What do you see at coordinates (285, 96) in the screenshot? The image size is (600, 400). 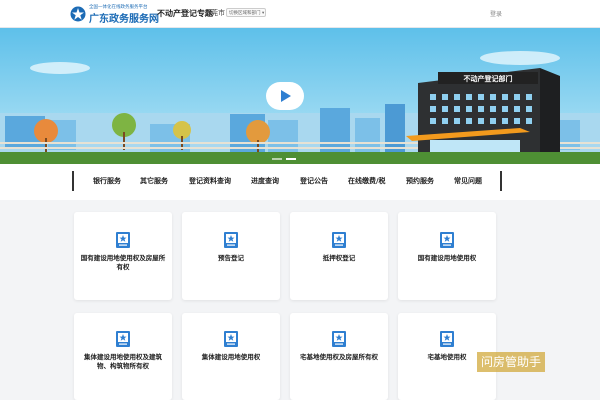 I see `play-video-button` at bounding box center [285, 96].